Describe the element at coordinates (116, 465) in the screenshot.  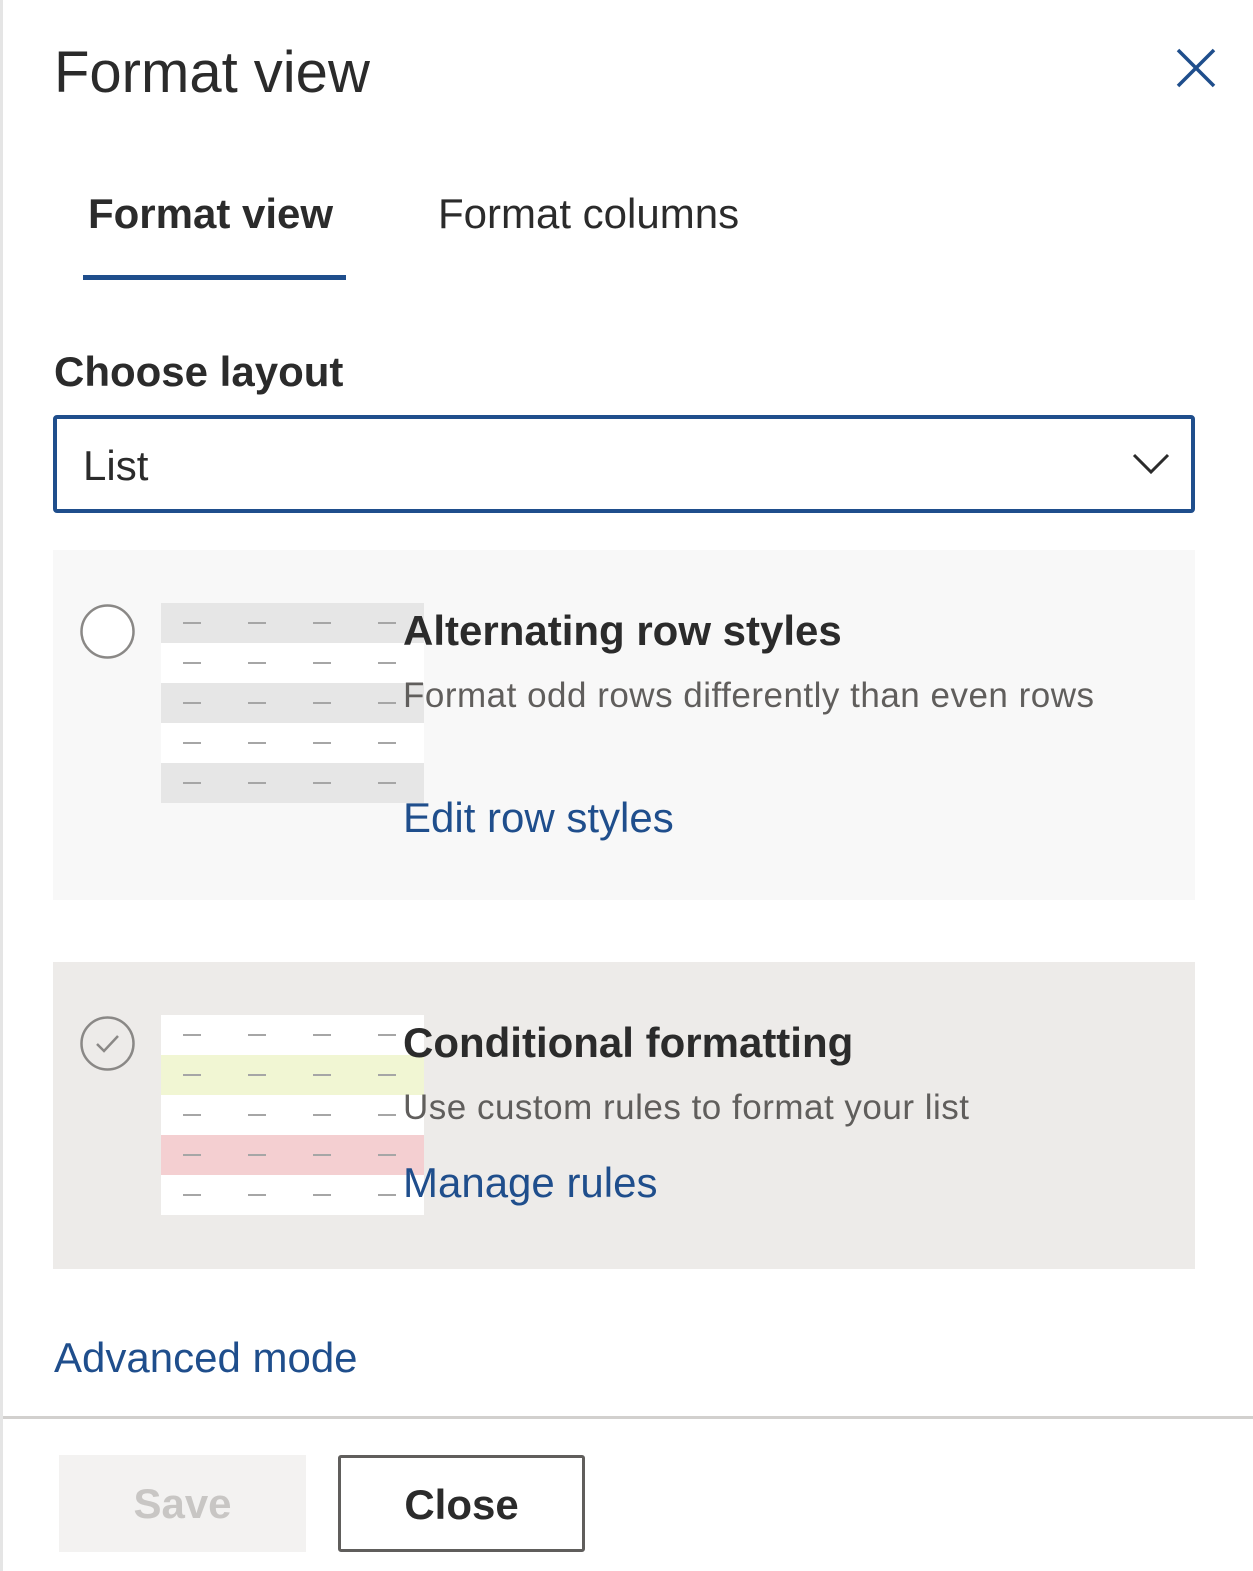
I see `layout-dropdown-value: List` at that location.